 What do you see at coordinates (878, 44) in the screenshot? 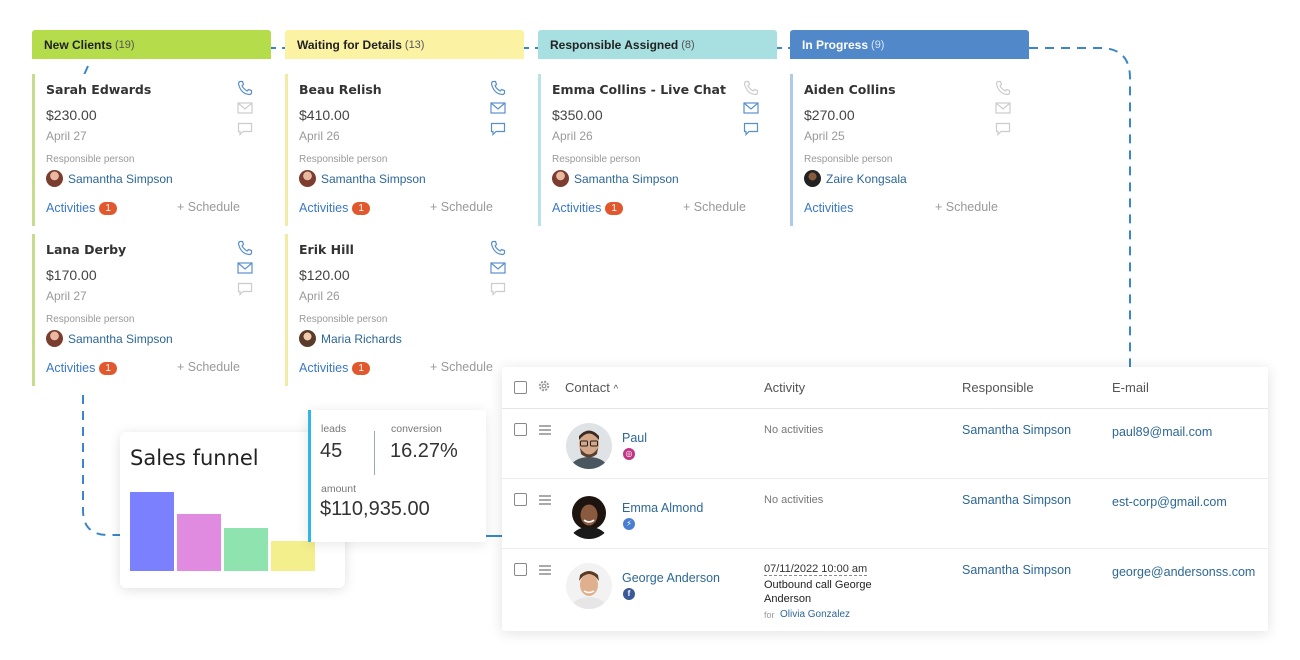
I see `column-count: (9)` at bounding box center [878, 44].